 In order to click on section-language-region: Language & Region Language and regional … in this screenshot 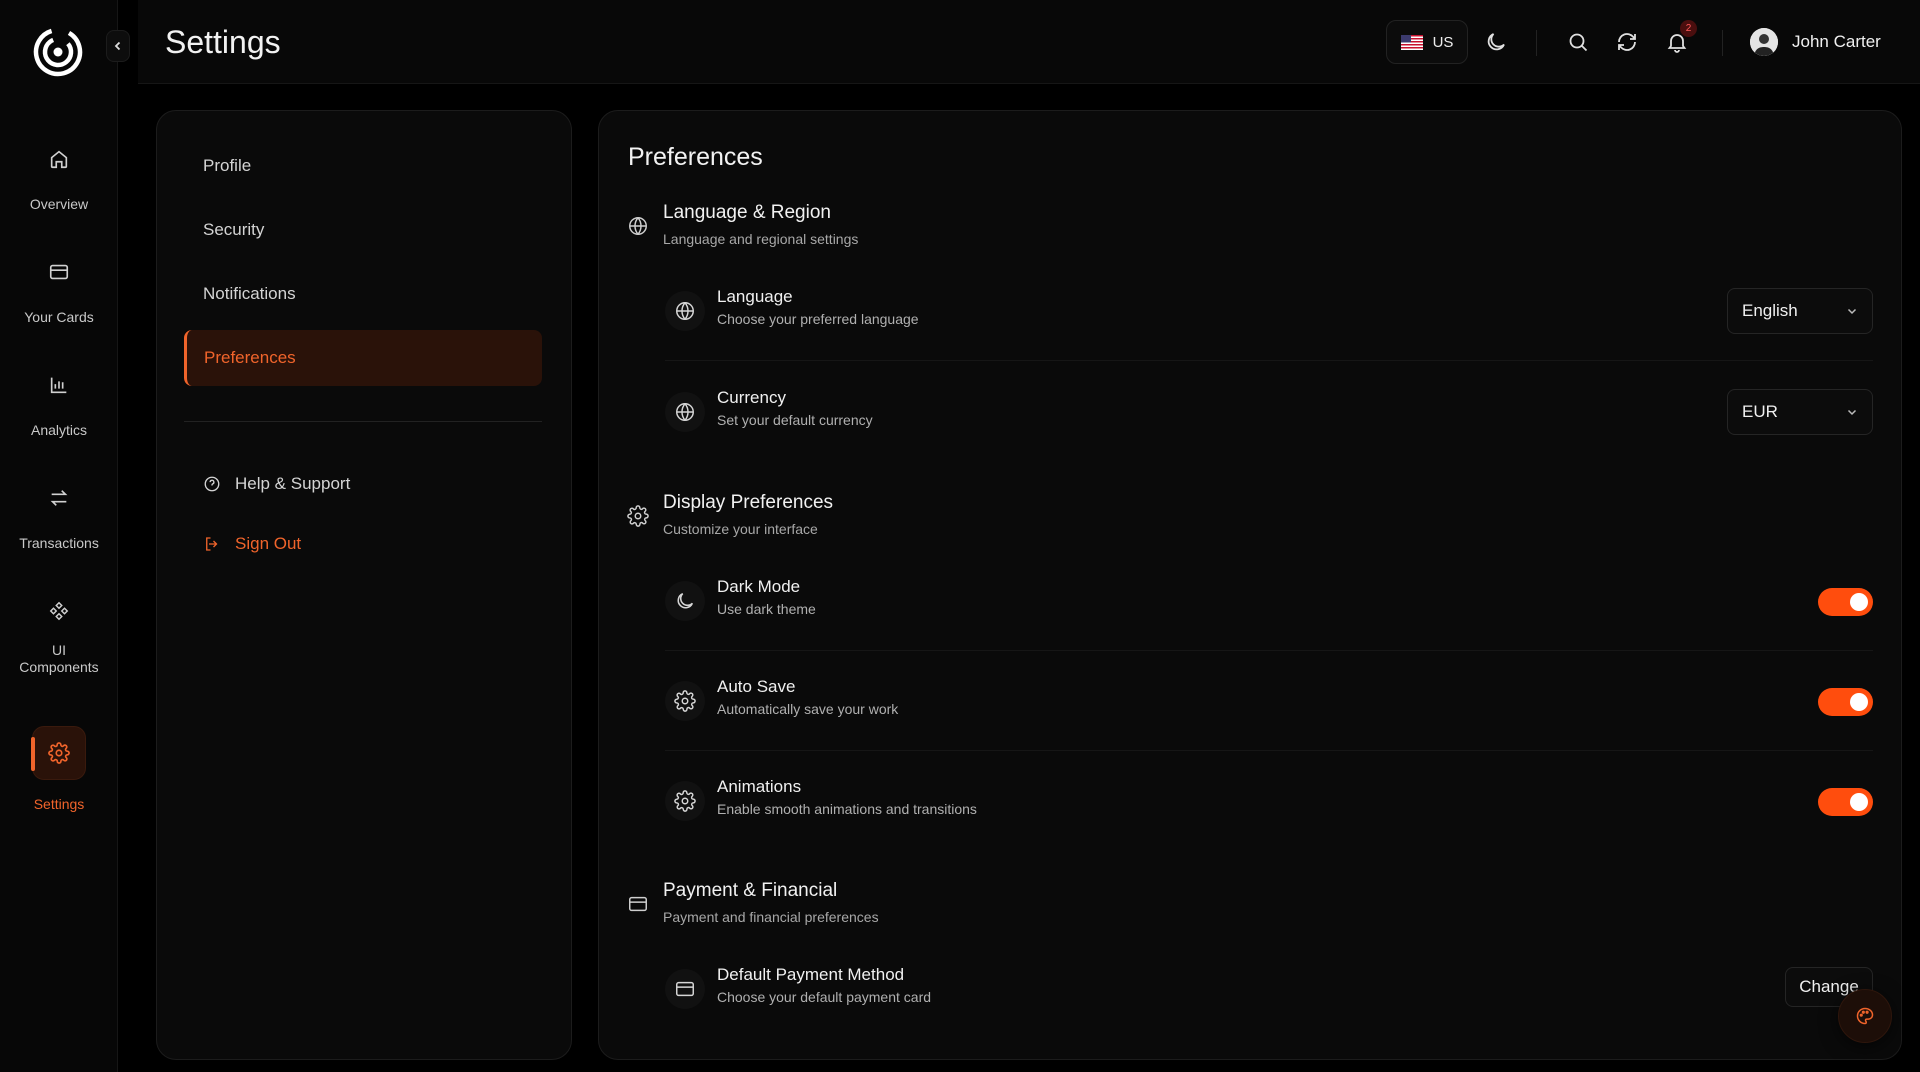, I will do `click(742, 224)`.